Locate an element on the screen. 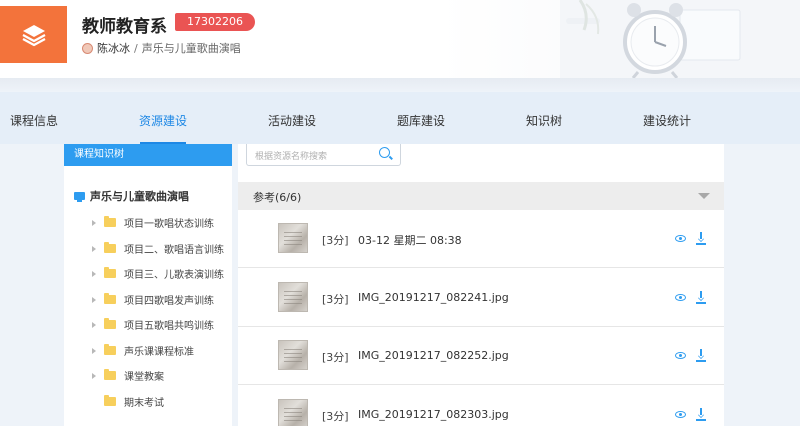 This screenshot has height=426, width=800. tab-course-info: 课程信息 is located at coordinates (34, 120).